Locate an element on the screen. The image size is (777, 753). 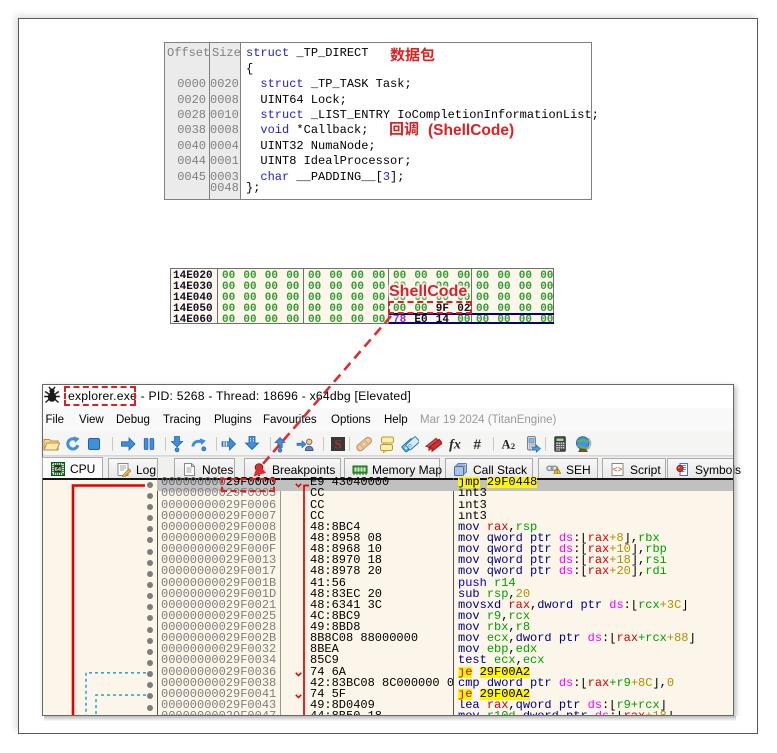
svg-text: S is located at coordinates (337, 444).